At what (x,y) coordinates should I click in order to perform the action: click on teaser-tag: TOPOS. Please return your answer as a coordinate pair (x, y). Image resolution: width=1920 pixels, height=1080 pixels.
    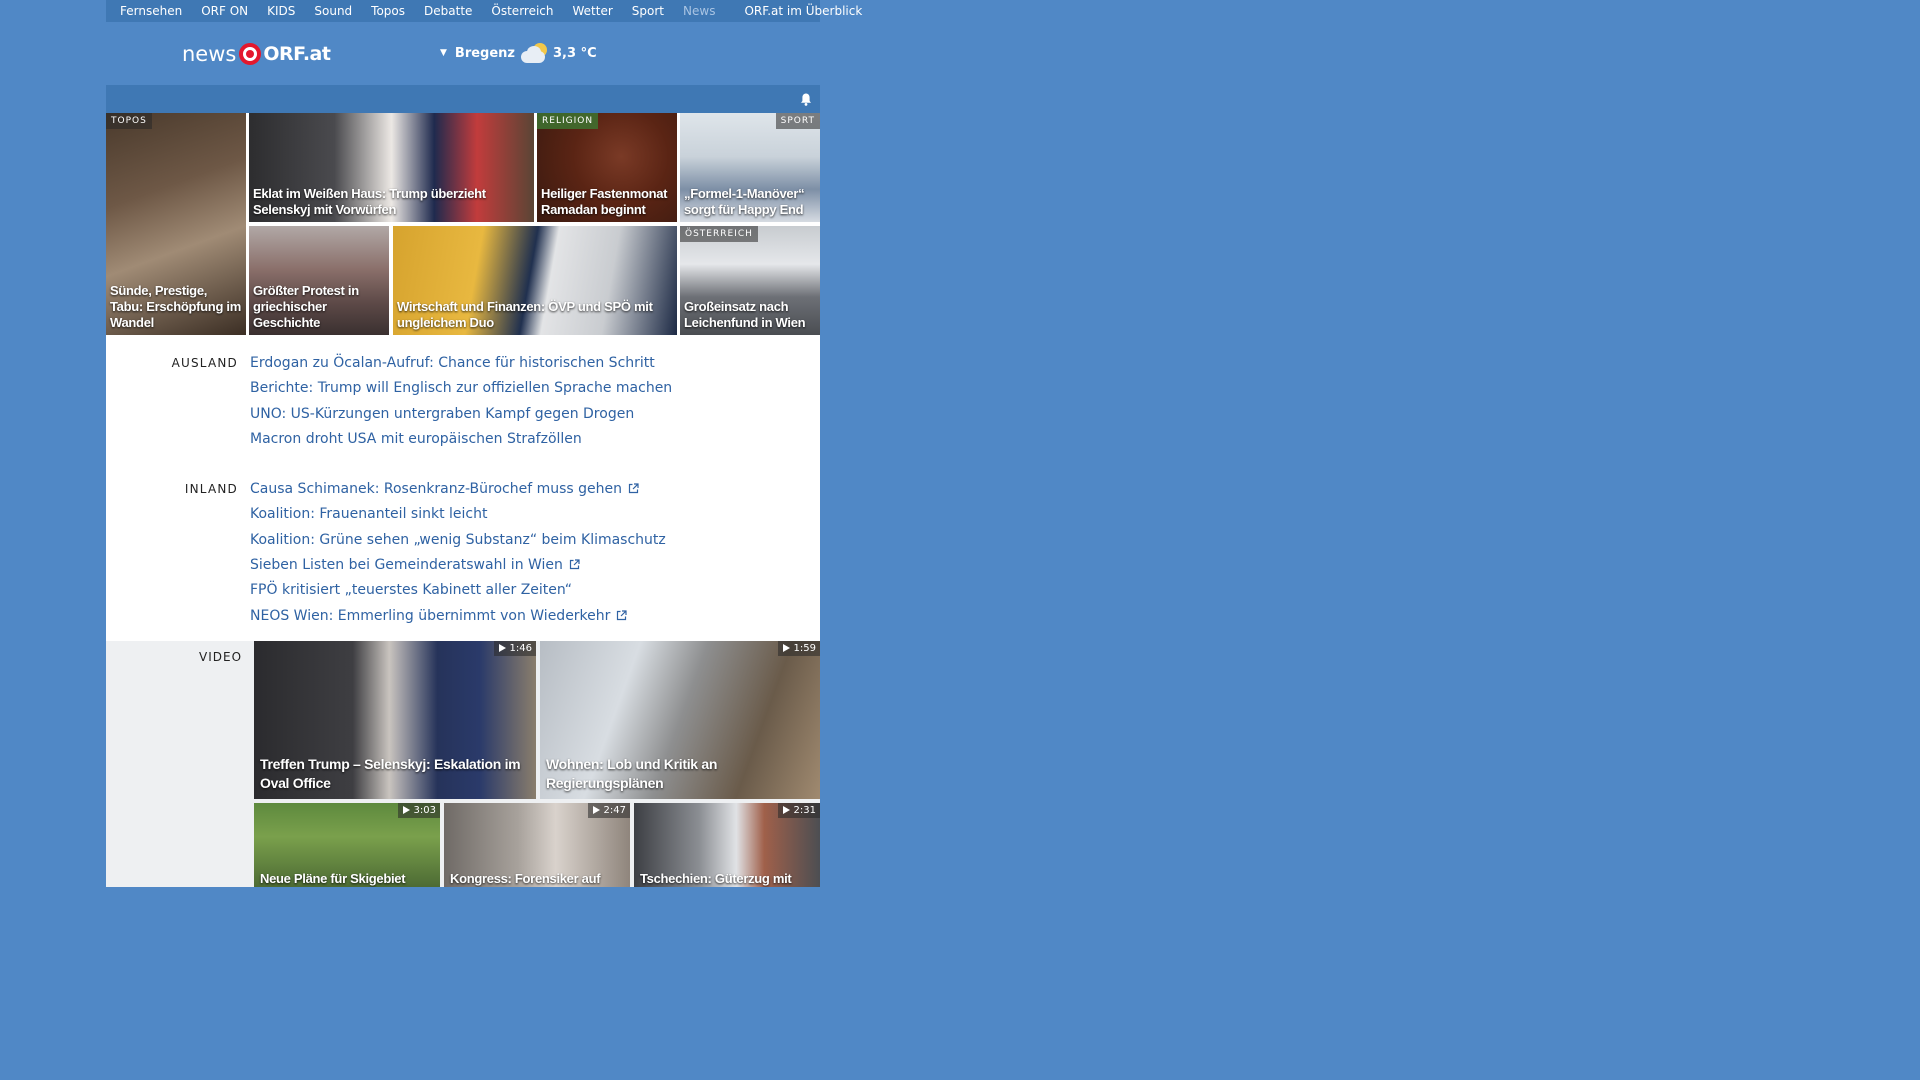
    Looking at the image, I should click on (129, 121).